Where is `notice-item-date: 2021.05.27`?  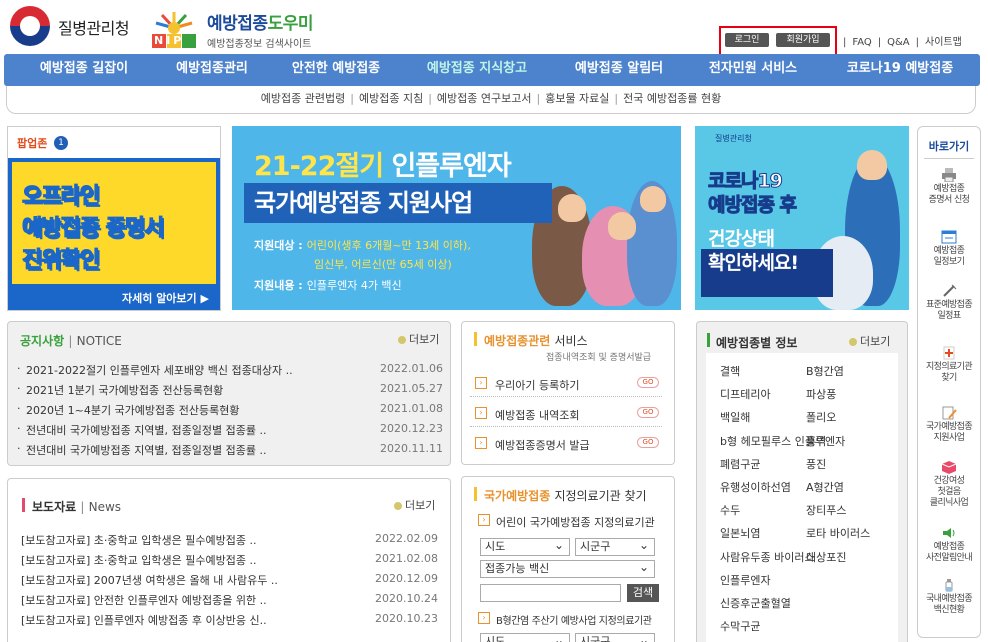
notice-item-date: 2021.05.27 is located at coordinates (411, 388).